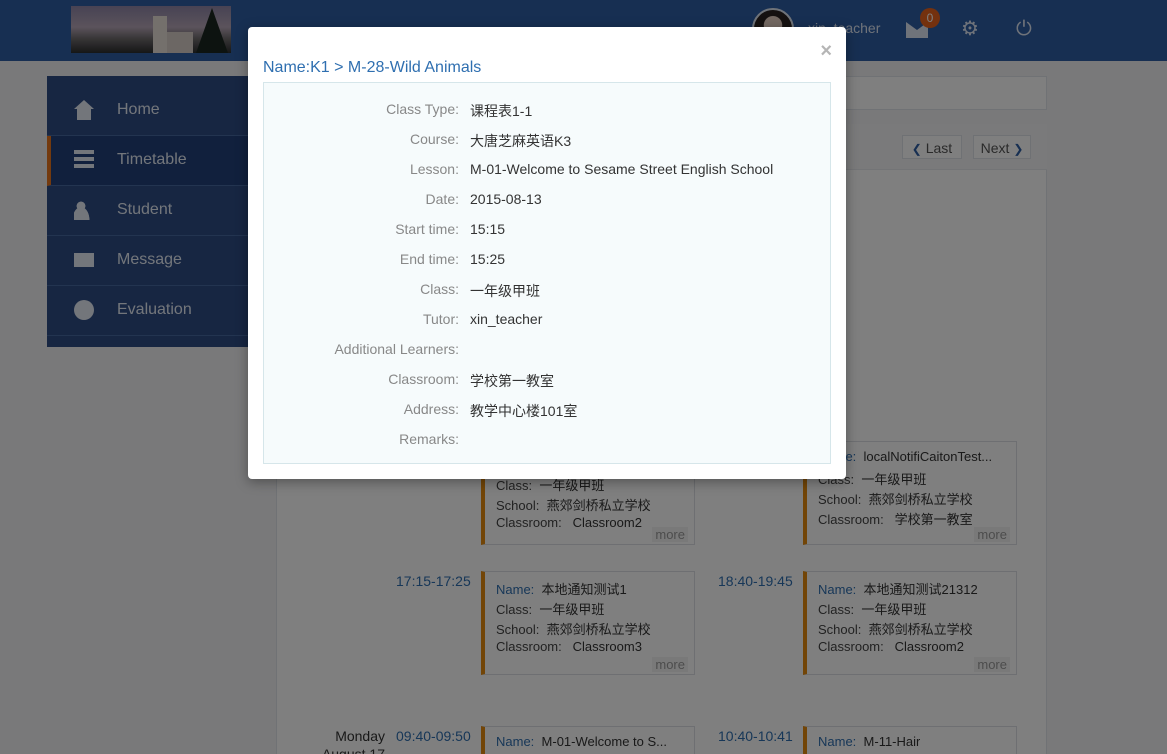 The height and width of the screenshot is (754, 1167). Describe the element at coordinates (547, 231) in the screenshot. I see `detail-row-start-time: Start time: 15:15` at that location.